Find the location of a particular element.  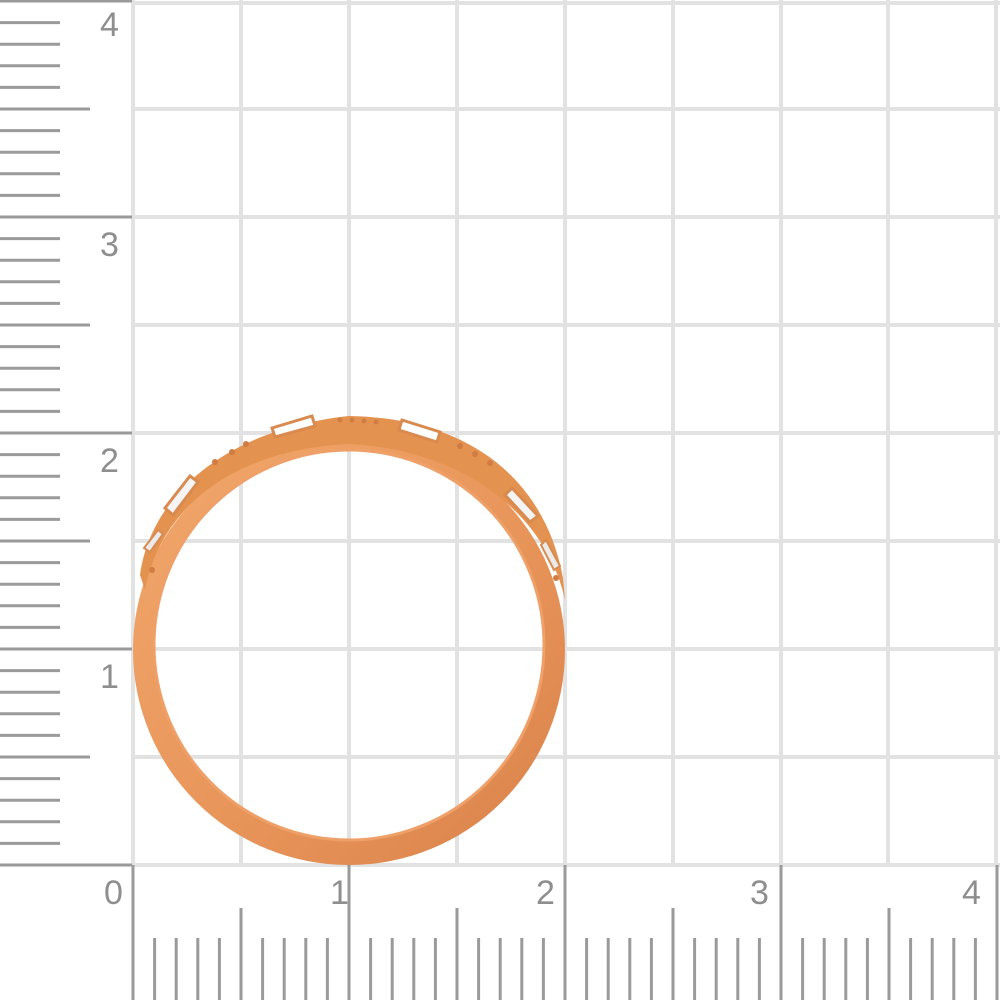

x-label-1: 1 is located at coordinates (339, 893).